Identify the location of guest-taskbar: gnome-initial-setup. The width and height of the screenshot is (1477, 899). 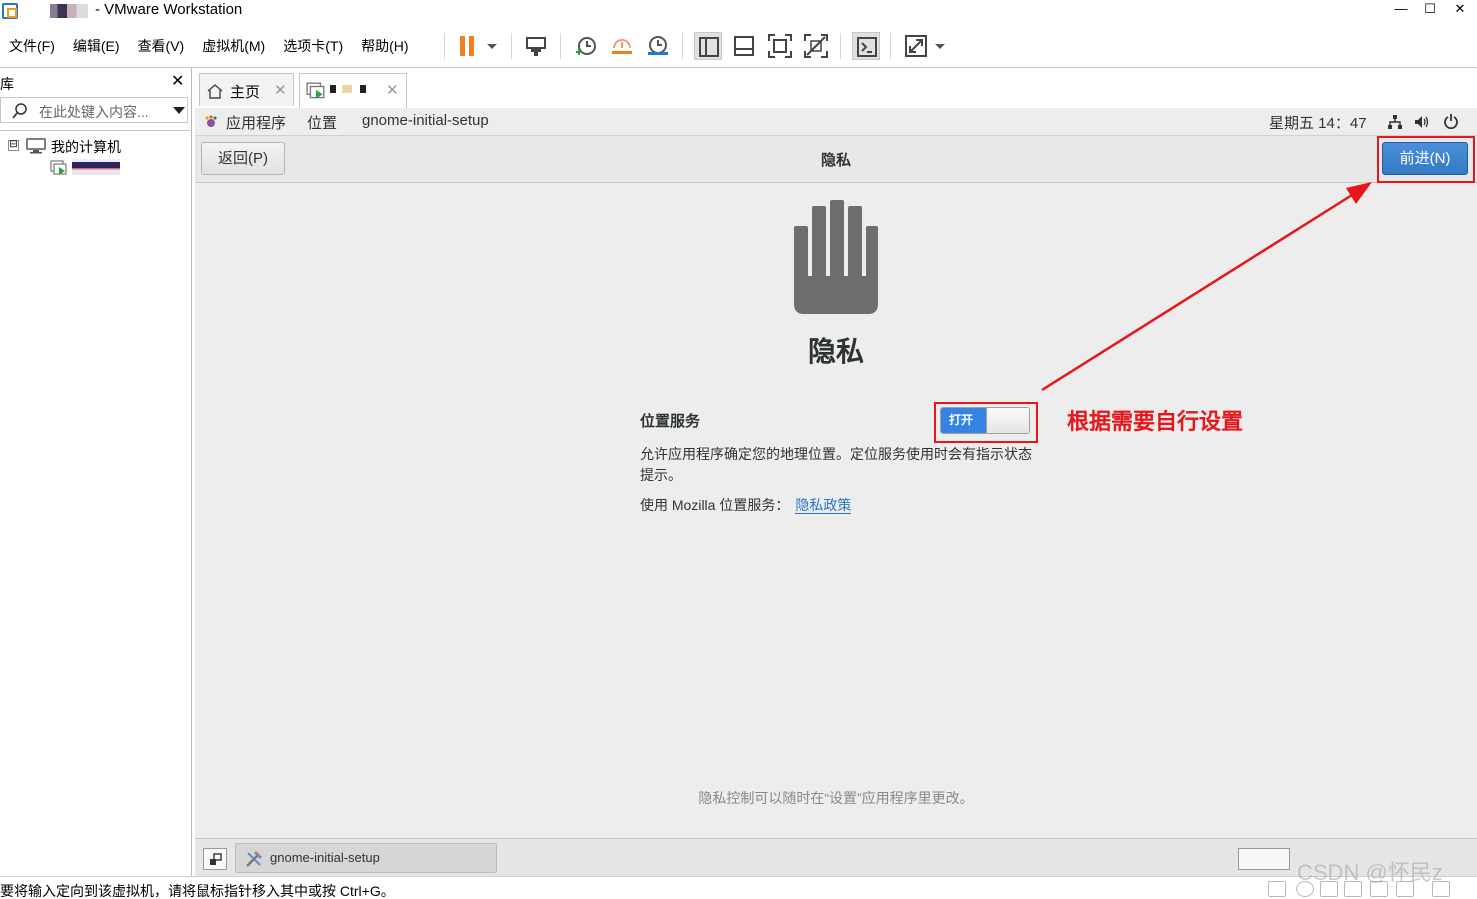
(836, 857).